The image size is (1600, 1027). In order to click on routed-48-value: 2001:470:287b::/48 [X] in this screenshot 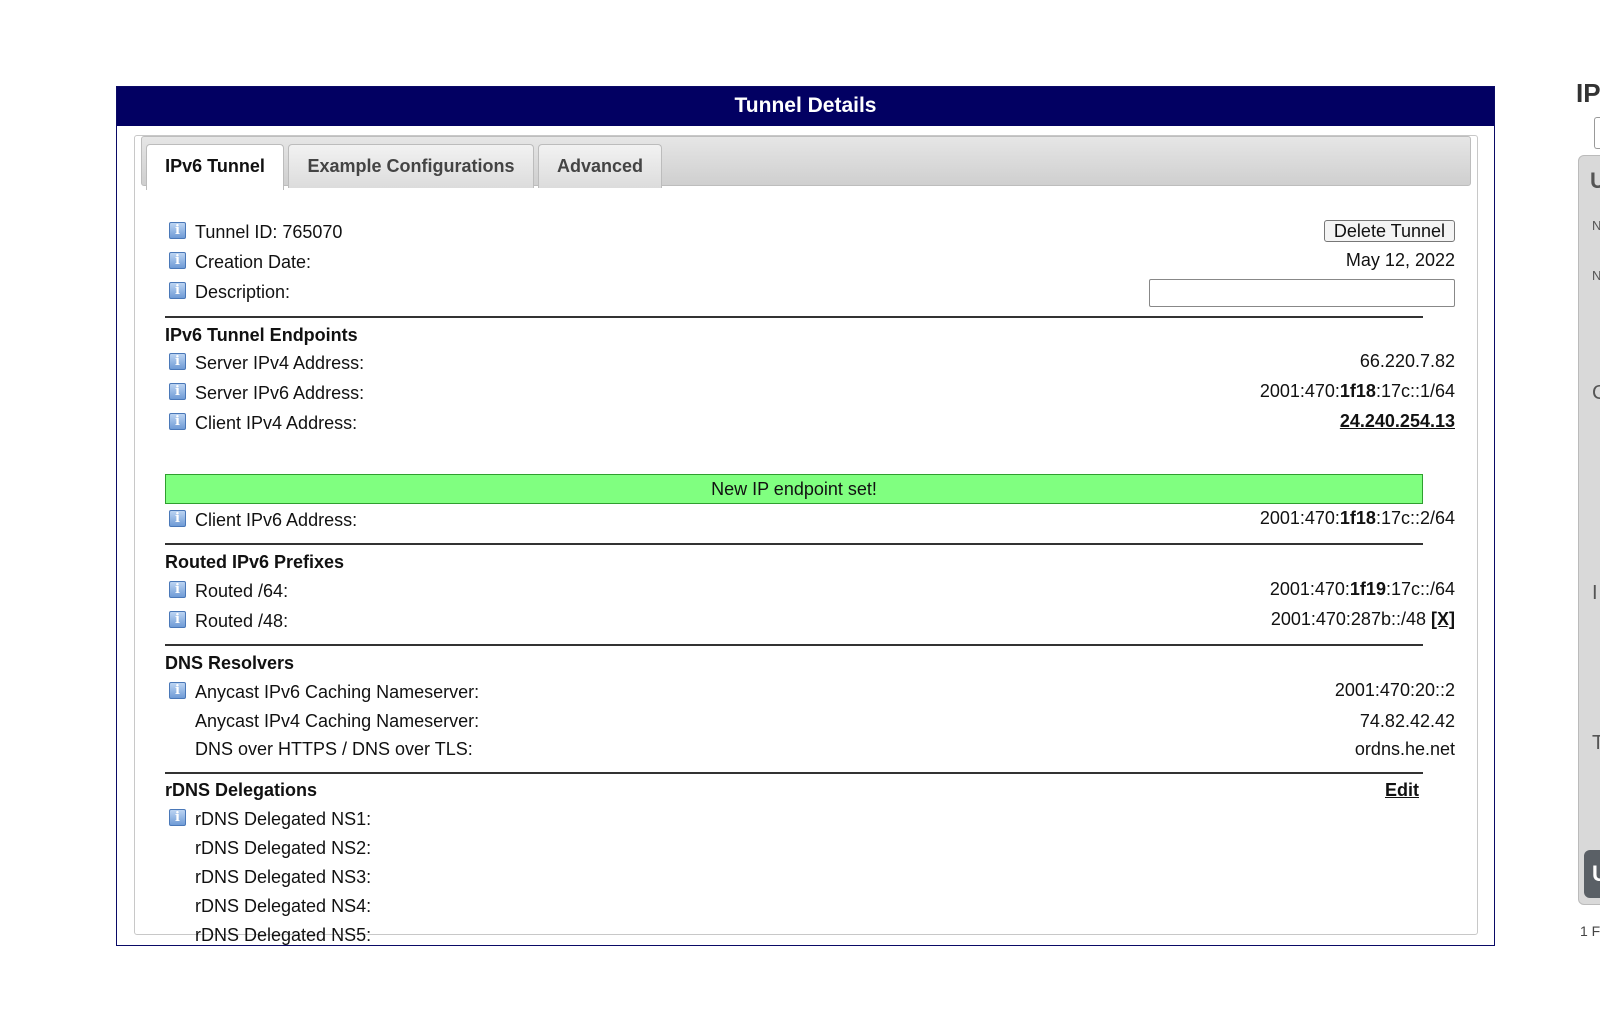, I will do `click(1362, 619)`.